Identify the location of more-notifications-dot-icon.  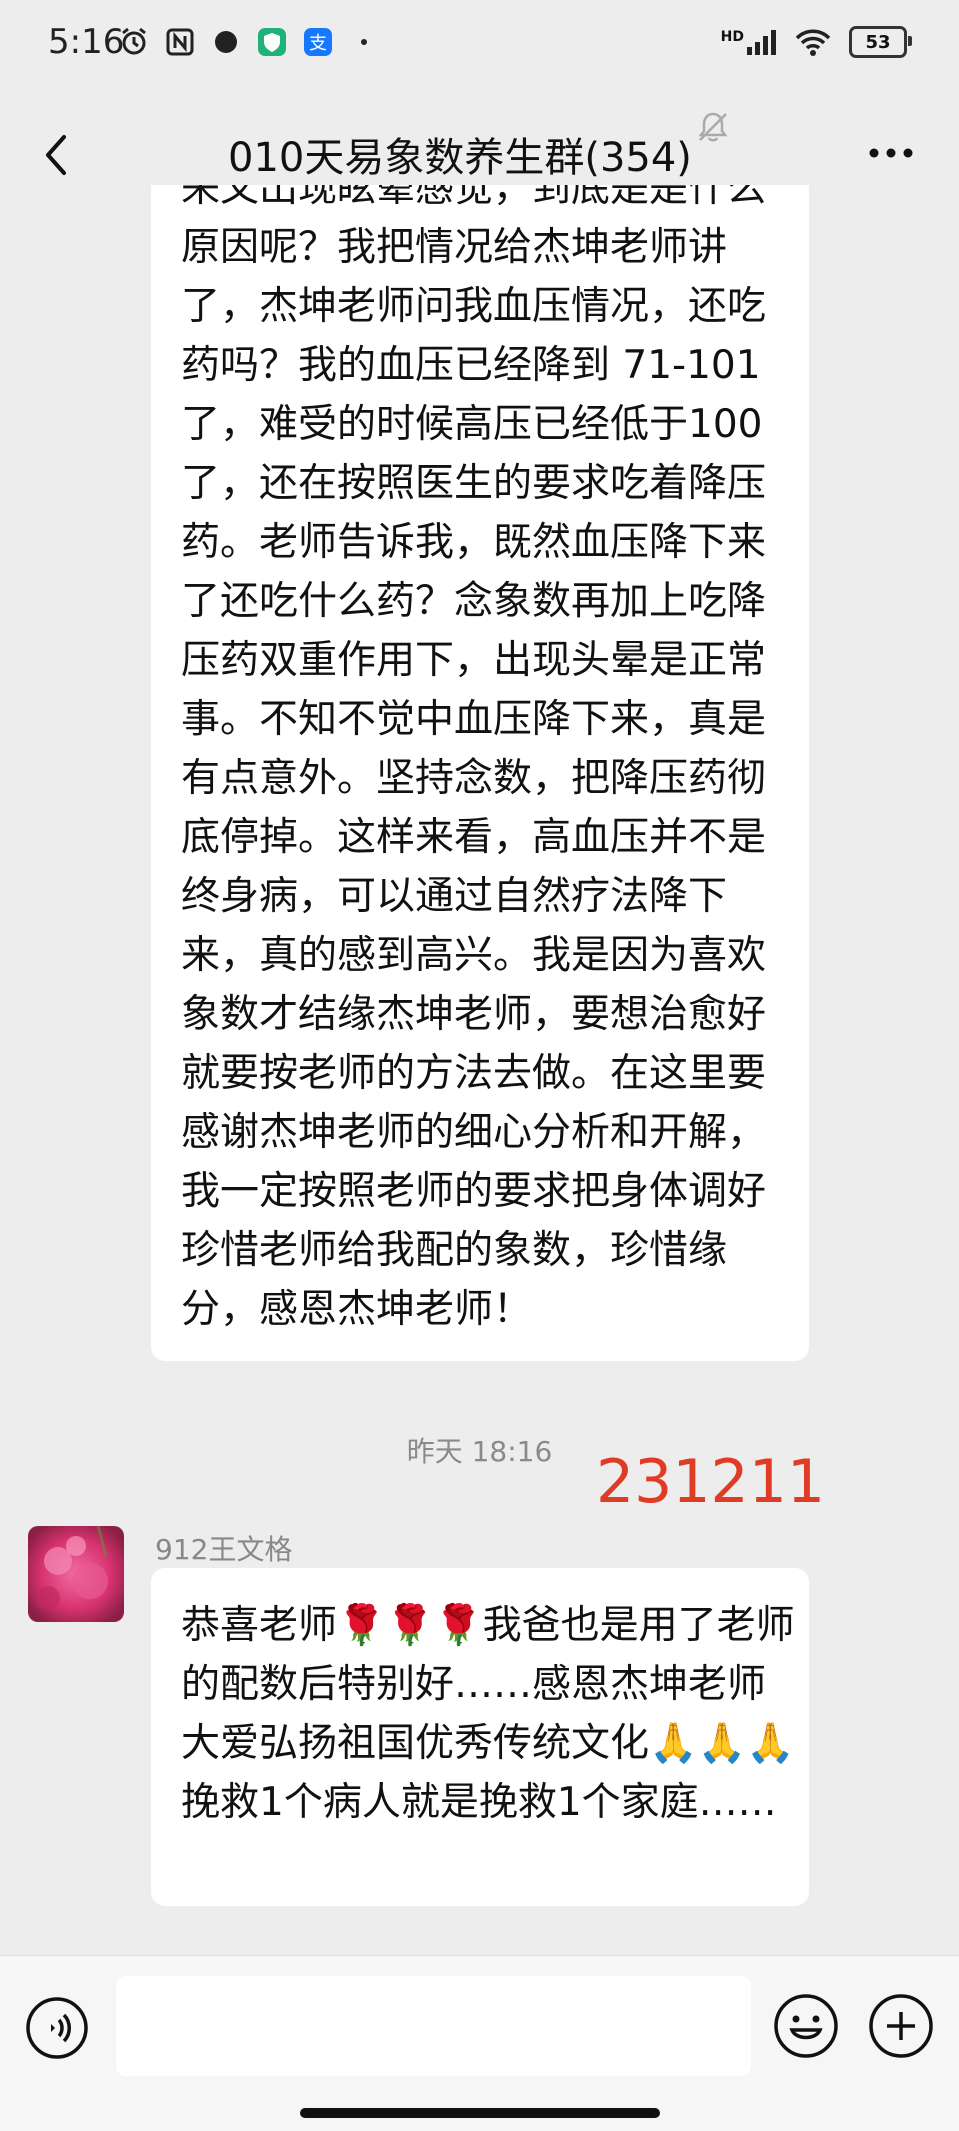
(364, 42).